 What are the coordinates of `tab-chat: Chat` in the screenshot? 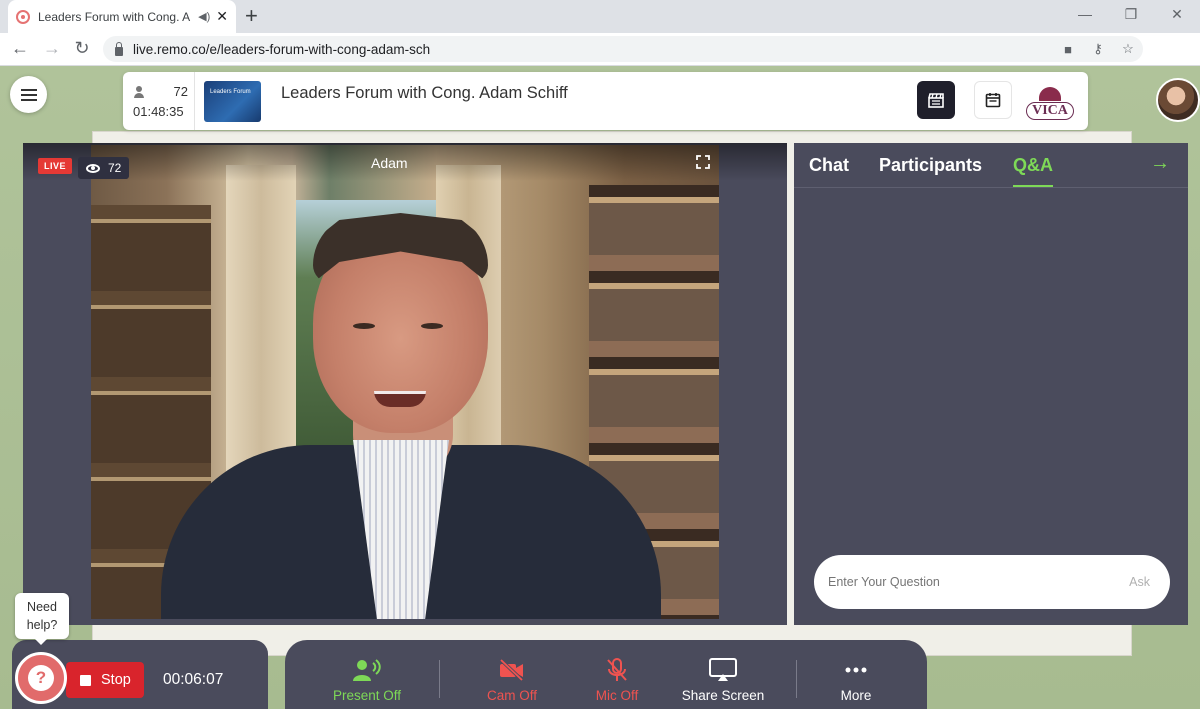 It's located at (829, 165).